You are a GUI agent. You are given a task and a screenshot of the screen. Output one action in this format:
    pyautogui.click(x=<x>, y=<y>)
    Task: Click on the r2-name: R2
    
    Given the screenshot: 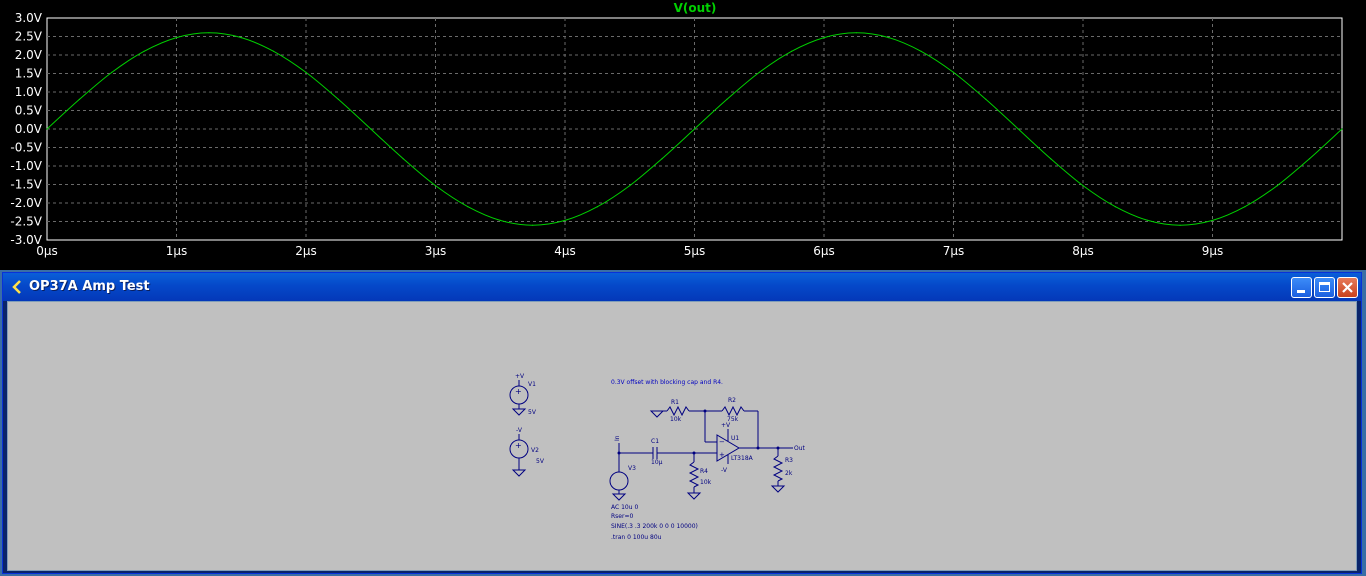 What is the action you would take?
    pyautogui.click(x=732, y=400)
    